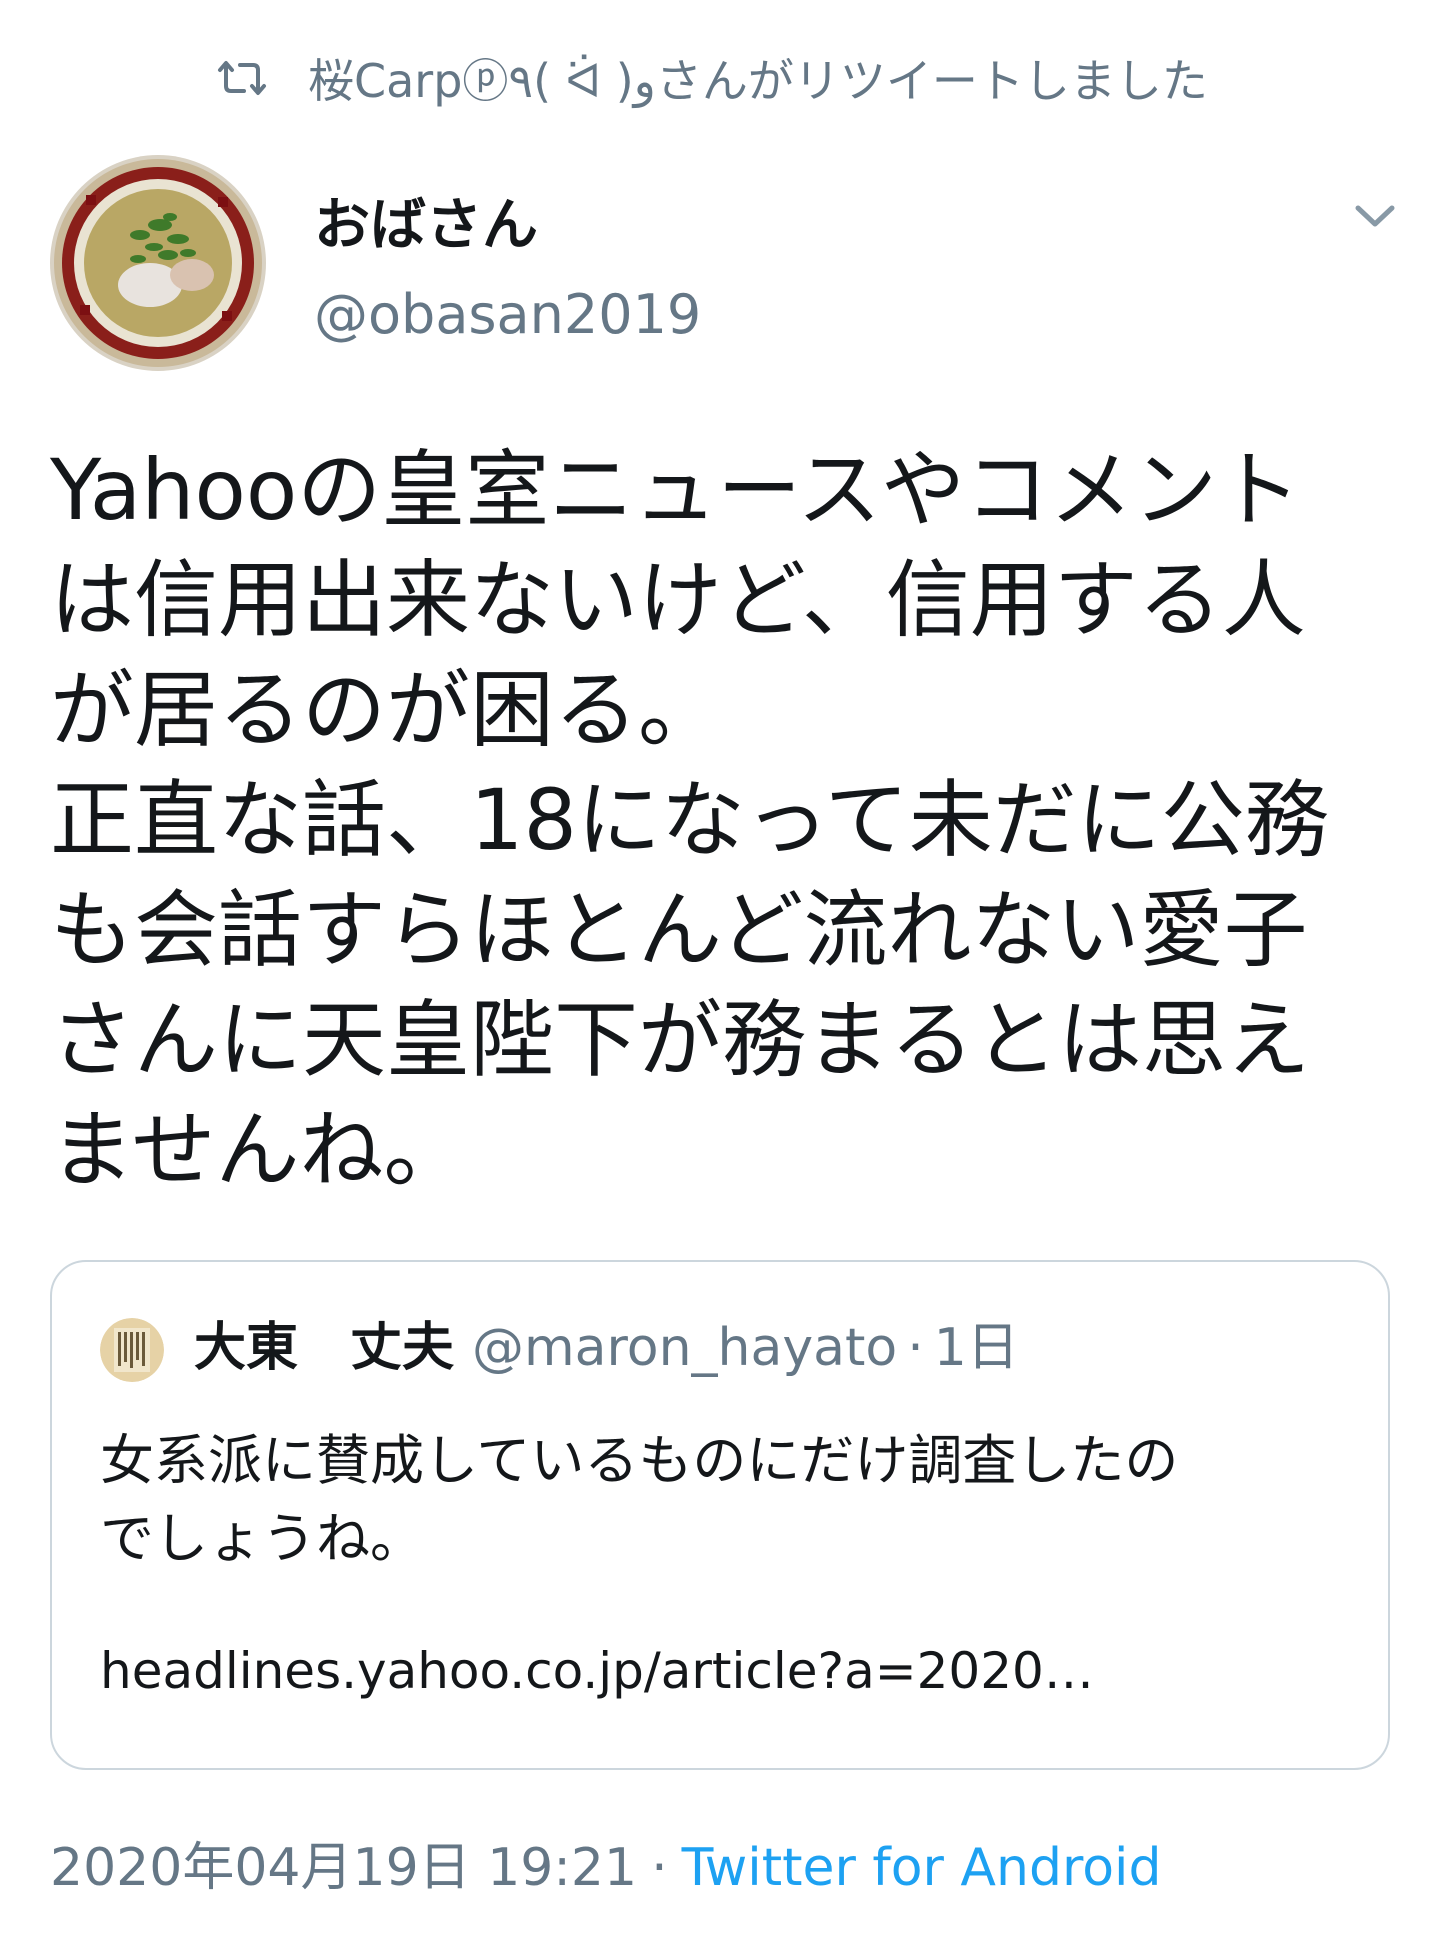 The image size is (1440, 1943). What do you see at coordinates (324, 1348) in the screenshot?
I see `quoted-author-name: 大東 丈夫` at bounding box center [324, 1348].